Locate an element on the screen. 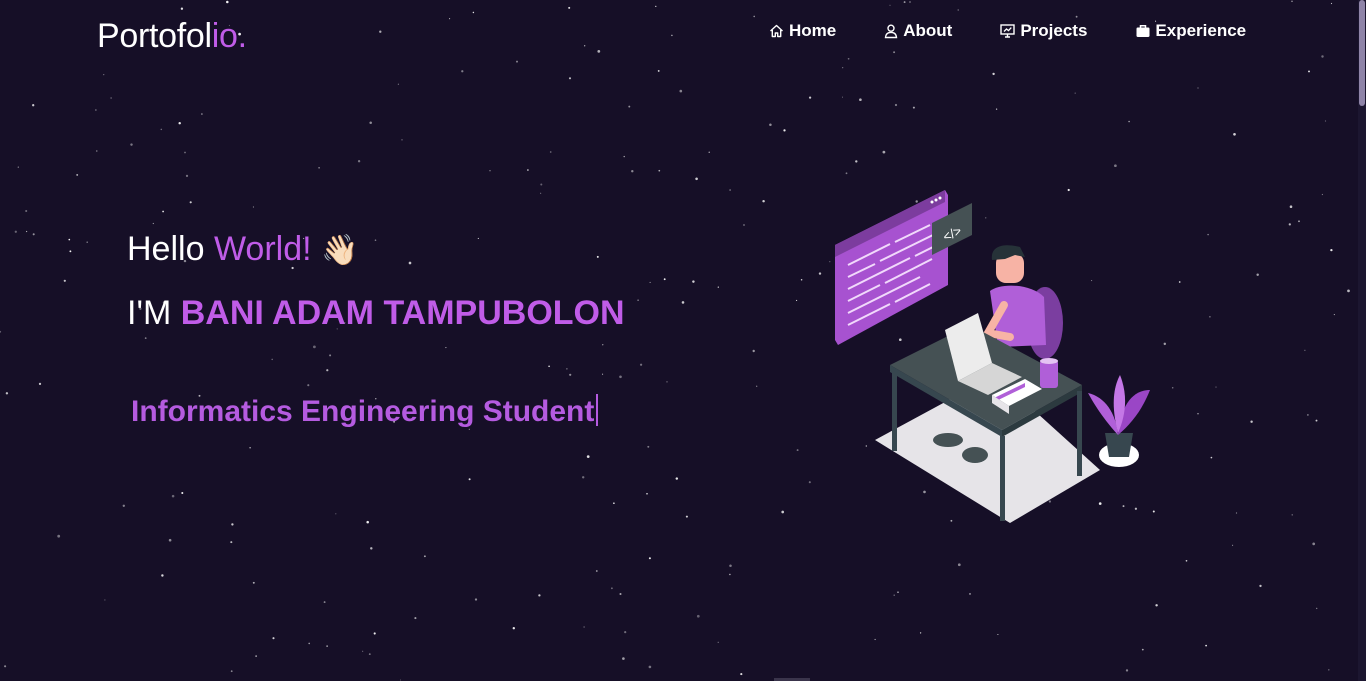 This screenshot has width=1366, height=681. main-nav: Home About Projects Experience is located at coordinates (1007, 31).